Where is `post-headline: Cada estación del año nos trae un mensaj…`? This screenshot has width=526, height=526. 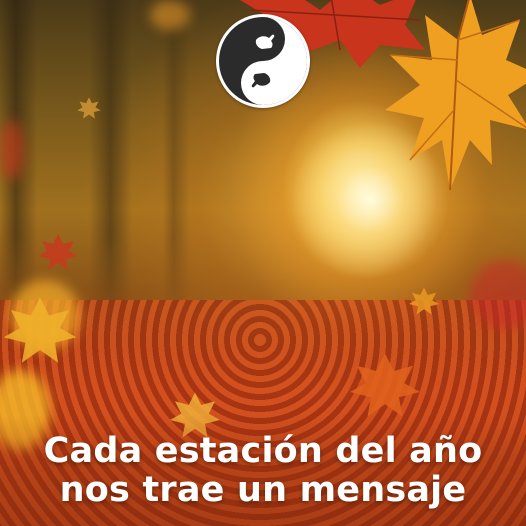
post-headline: Cada estación del año nos trae un mensaj… is located at coordinates (263, 471).